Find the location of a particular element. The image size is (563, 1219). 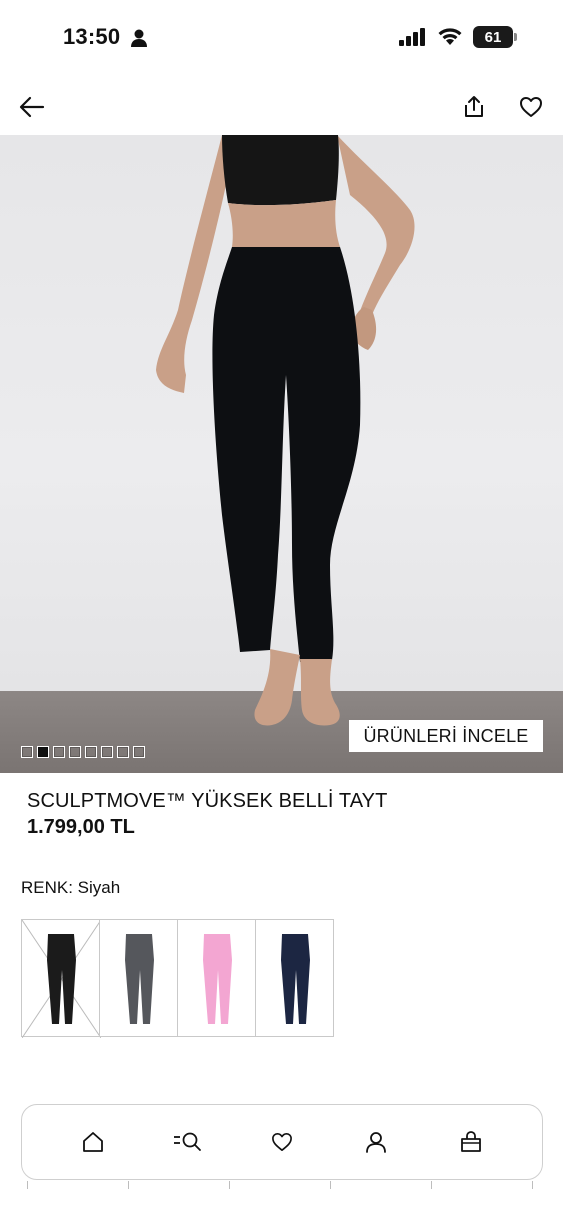

favorite-button is located at coordinates (531, 107).